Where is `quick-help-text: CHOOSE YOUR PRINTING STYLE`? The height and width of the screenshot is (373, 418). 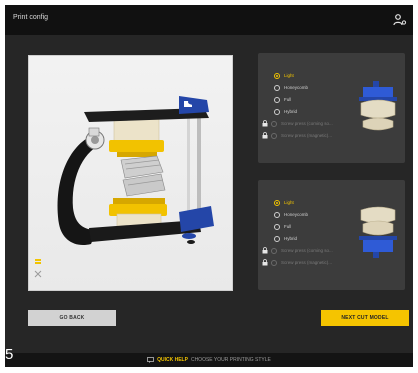
quick-help-text: CHOOSE YOUR PRINTING STYLE is located at coordinates (230, 360).